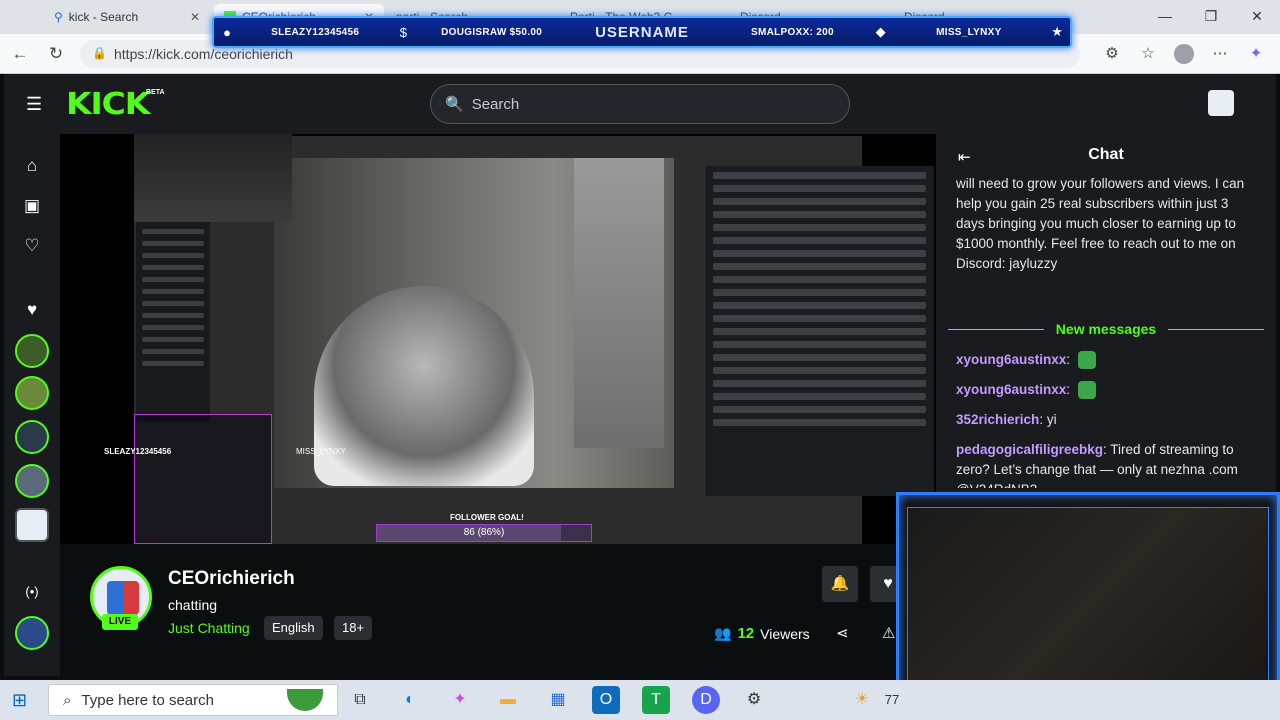  Describe the element at coordinates (1148, 54) in the screenshot. I see `favorites-icon: ☆` at that location.